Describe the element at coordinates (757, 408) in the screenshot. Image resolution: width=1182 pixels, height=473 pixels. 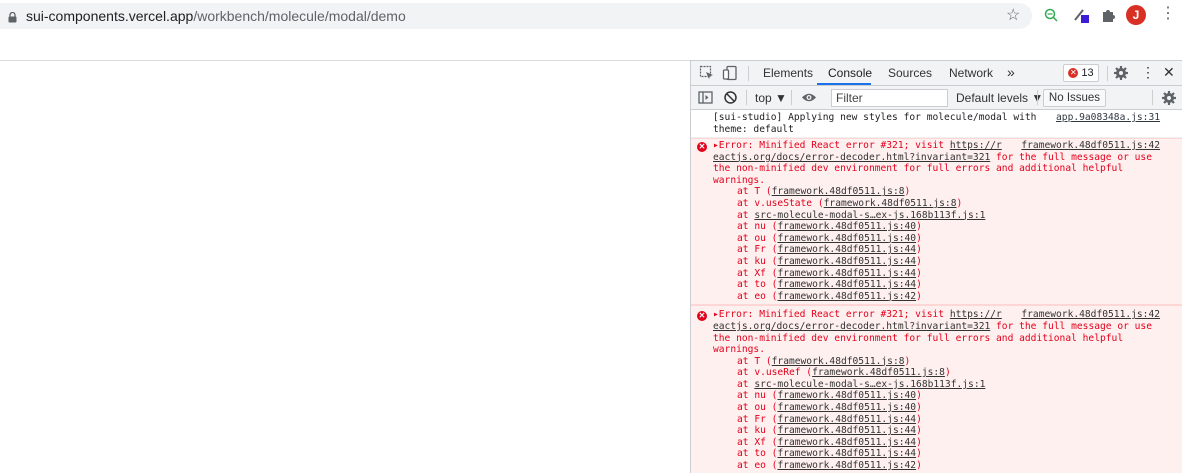
I see `stack-fn: at ou (` at that location.